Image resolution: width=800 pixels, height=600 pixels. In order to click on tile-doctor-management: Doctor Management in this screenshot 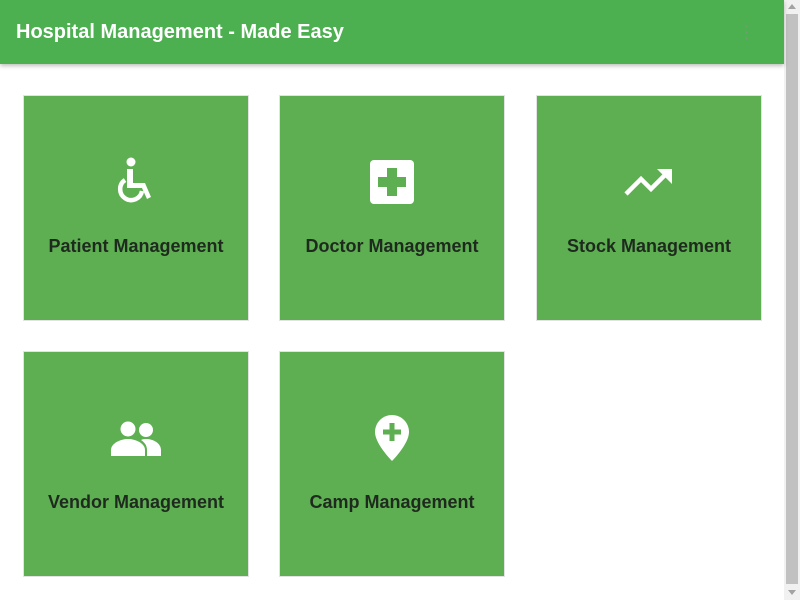, I will do `click(392, 208)`.